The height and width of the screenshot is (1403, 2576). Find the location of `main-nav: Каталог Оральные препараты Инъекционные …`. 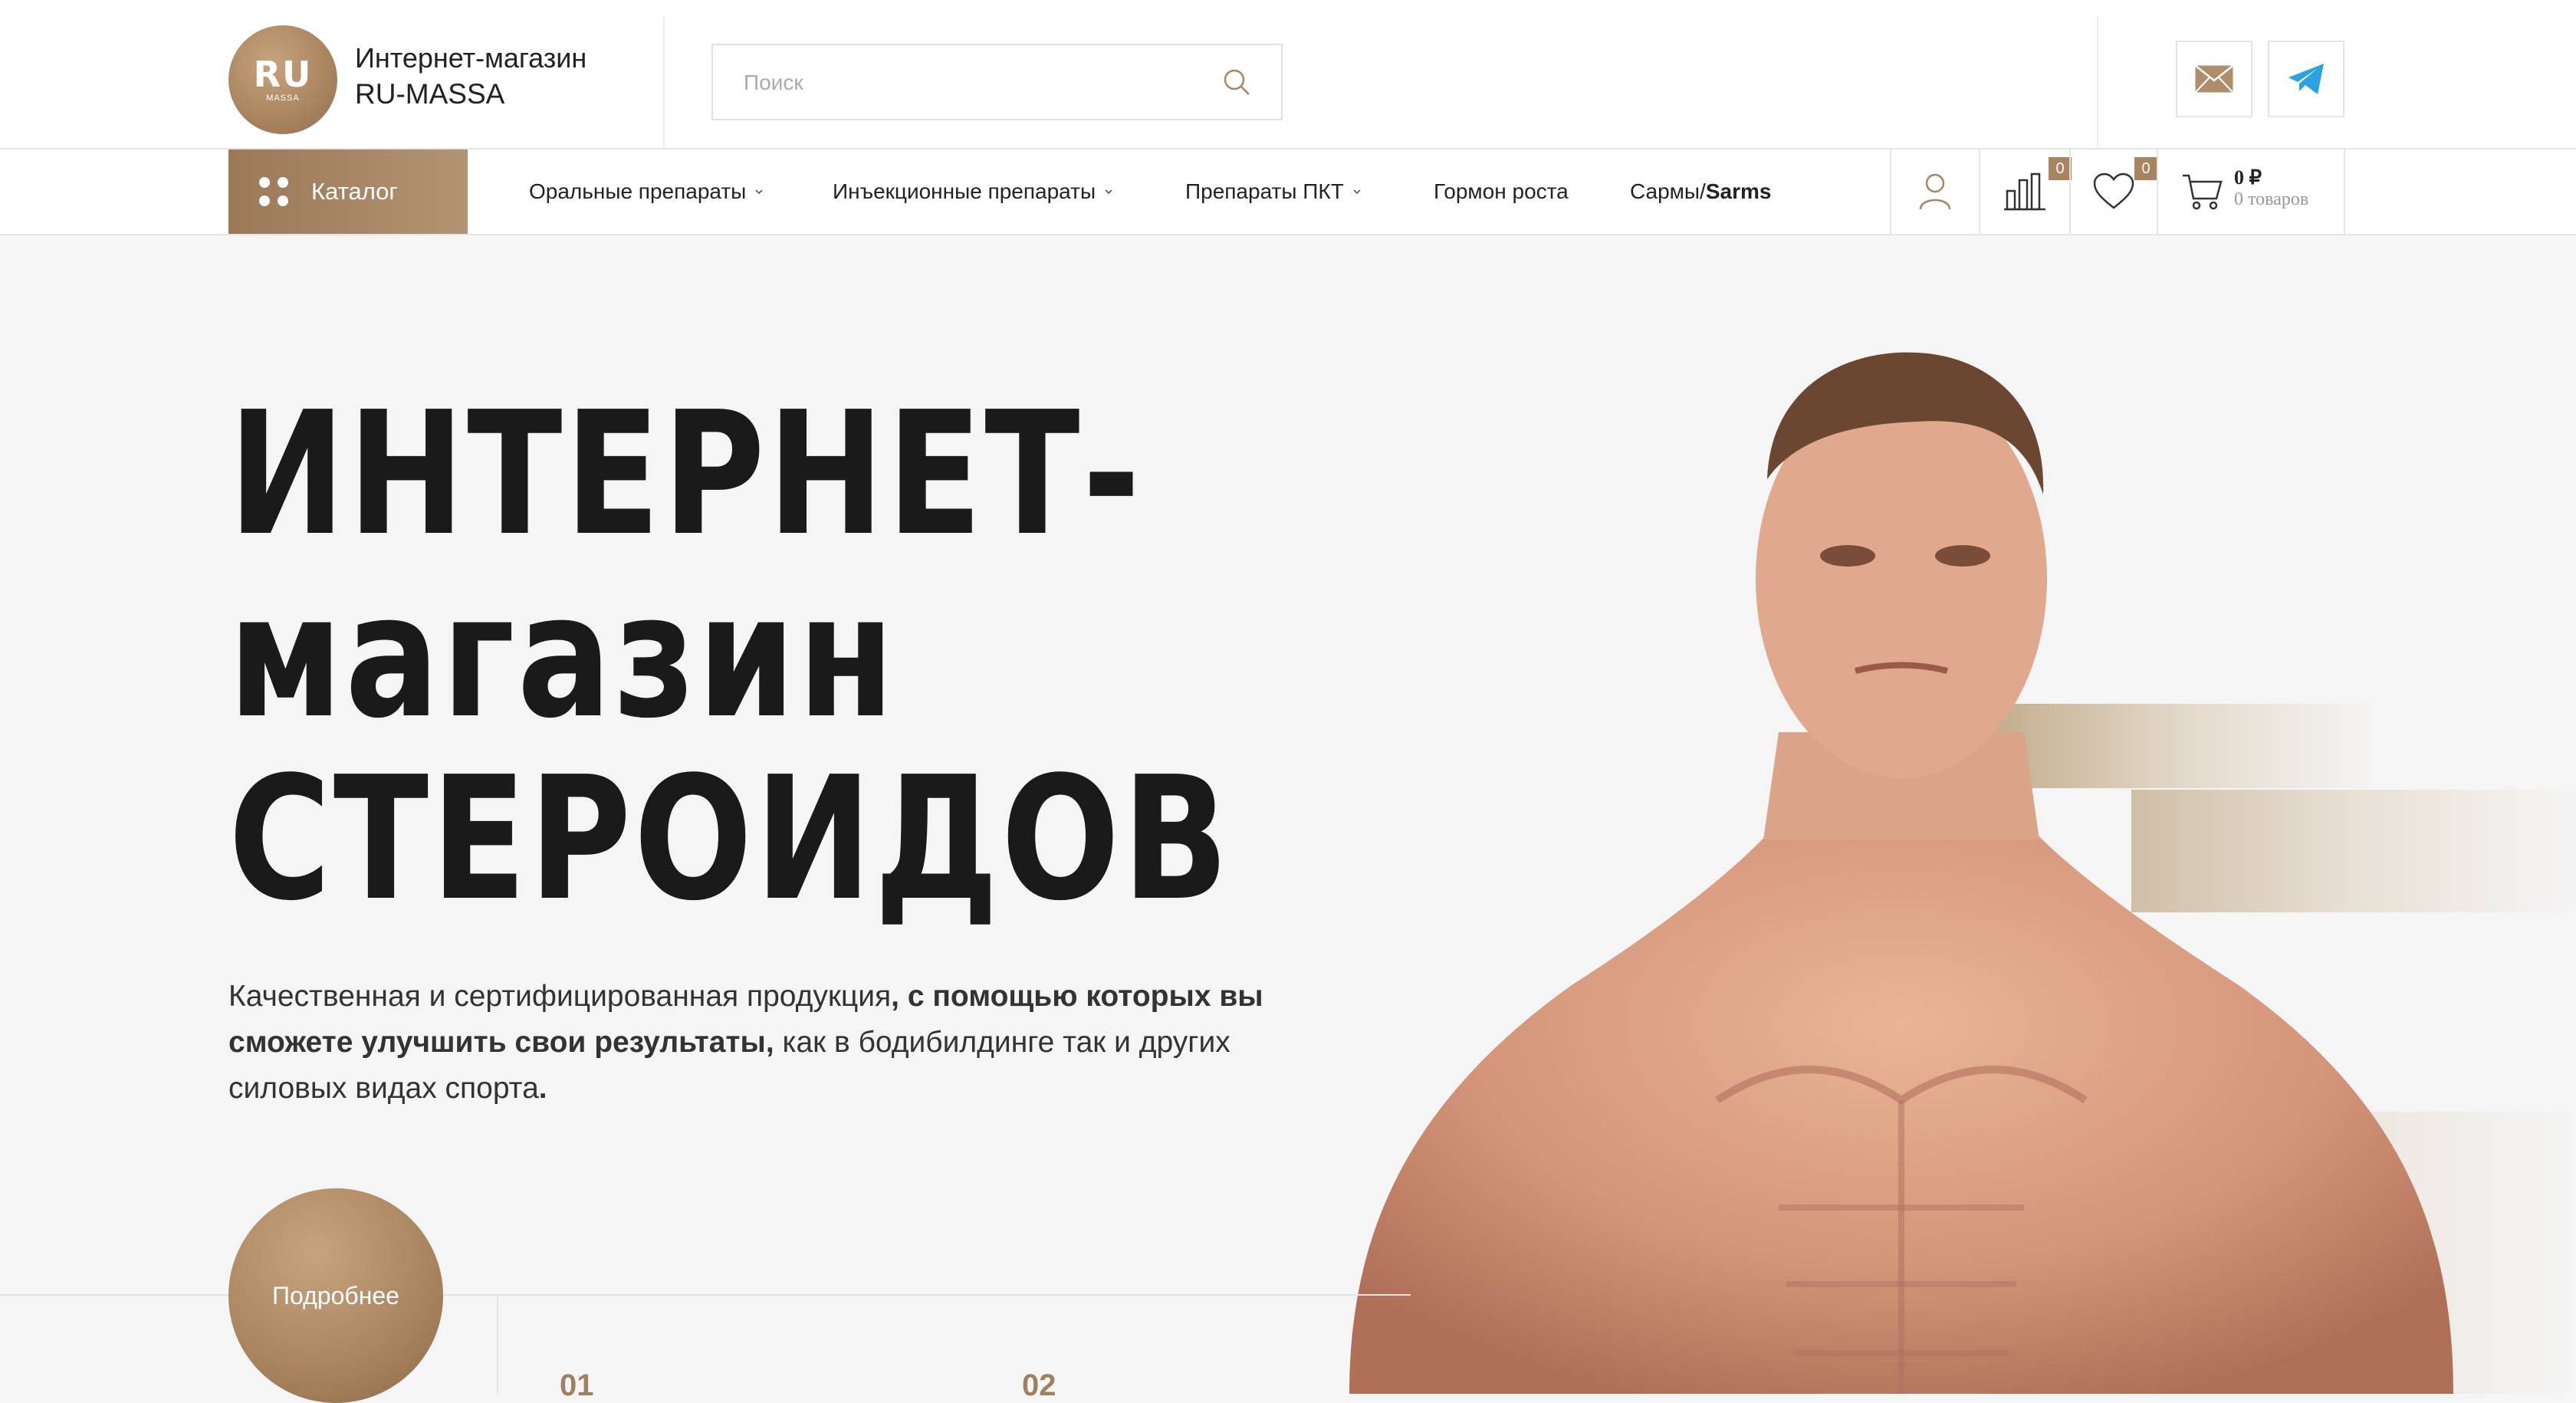

main-nav: Каталог Оральные препараты Инъекционные … is located at coordinates (1288, 192).